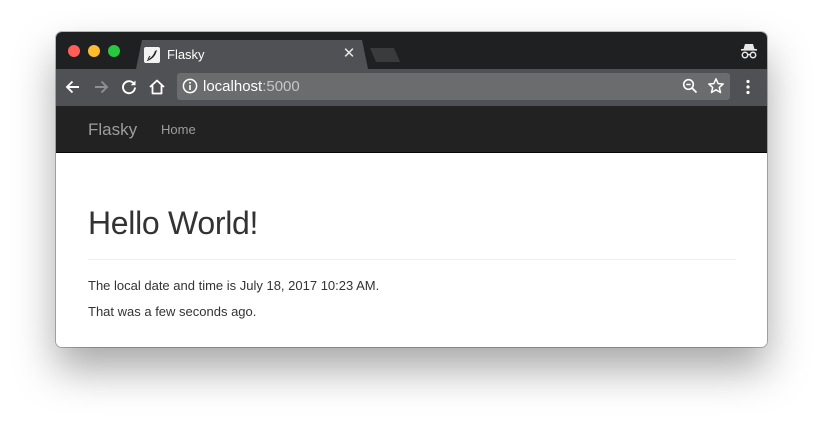 The width and height of the screenshot is (823, 427). I want to click on new-tab-button, so click(385, 55).